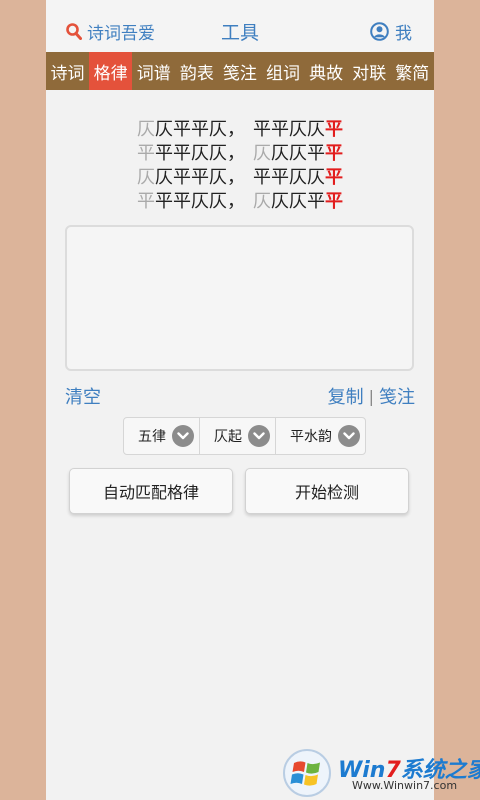 The height and width of the screenshot is (800, 480). I want to click on me-link: 我, so click(391, 31).